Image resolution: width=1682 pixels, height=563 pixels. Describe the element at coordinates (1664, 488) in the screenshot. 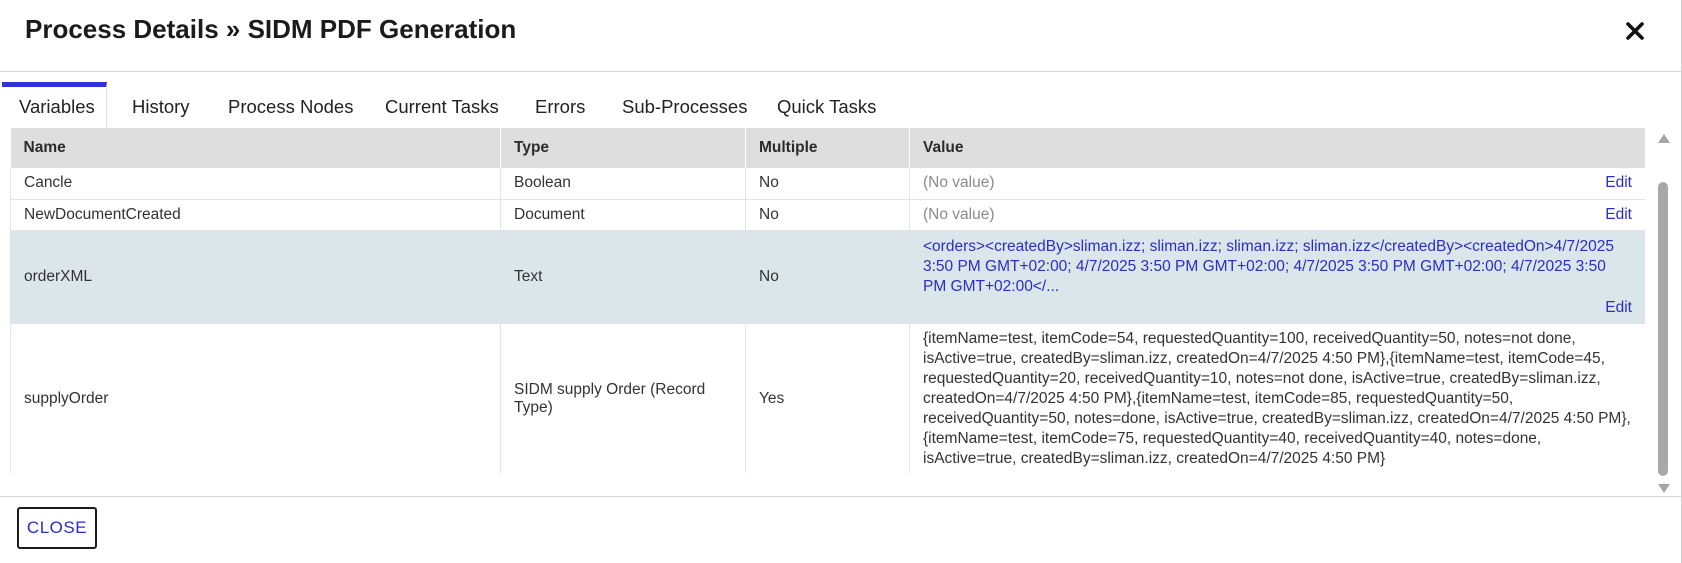

I see `scroll-down-arrow-icon` at that location.